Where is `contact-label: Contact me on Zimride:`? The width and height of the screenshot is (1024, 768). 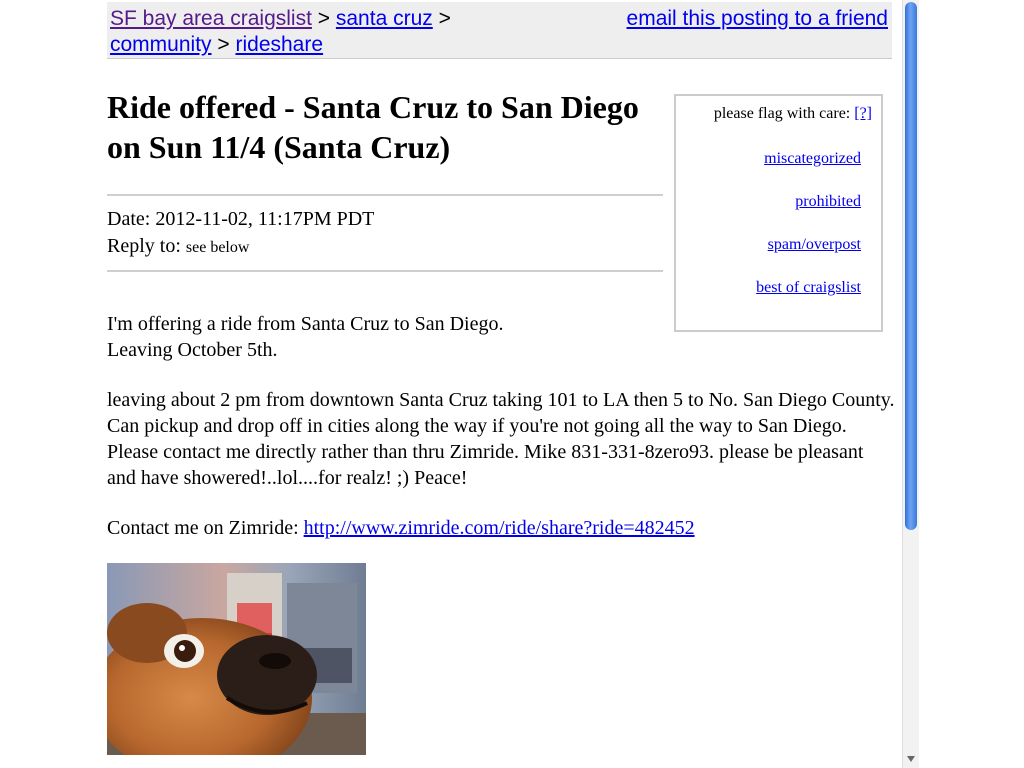
contact-label: Contact me on Zimride: is located at coordinates (203, 528).